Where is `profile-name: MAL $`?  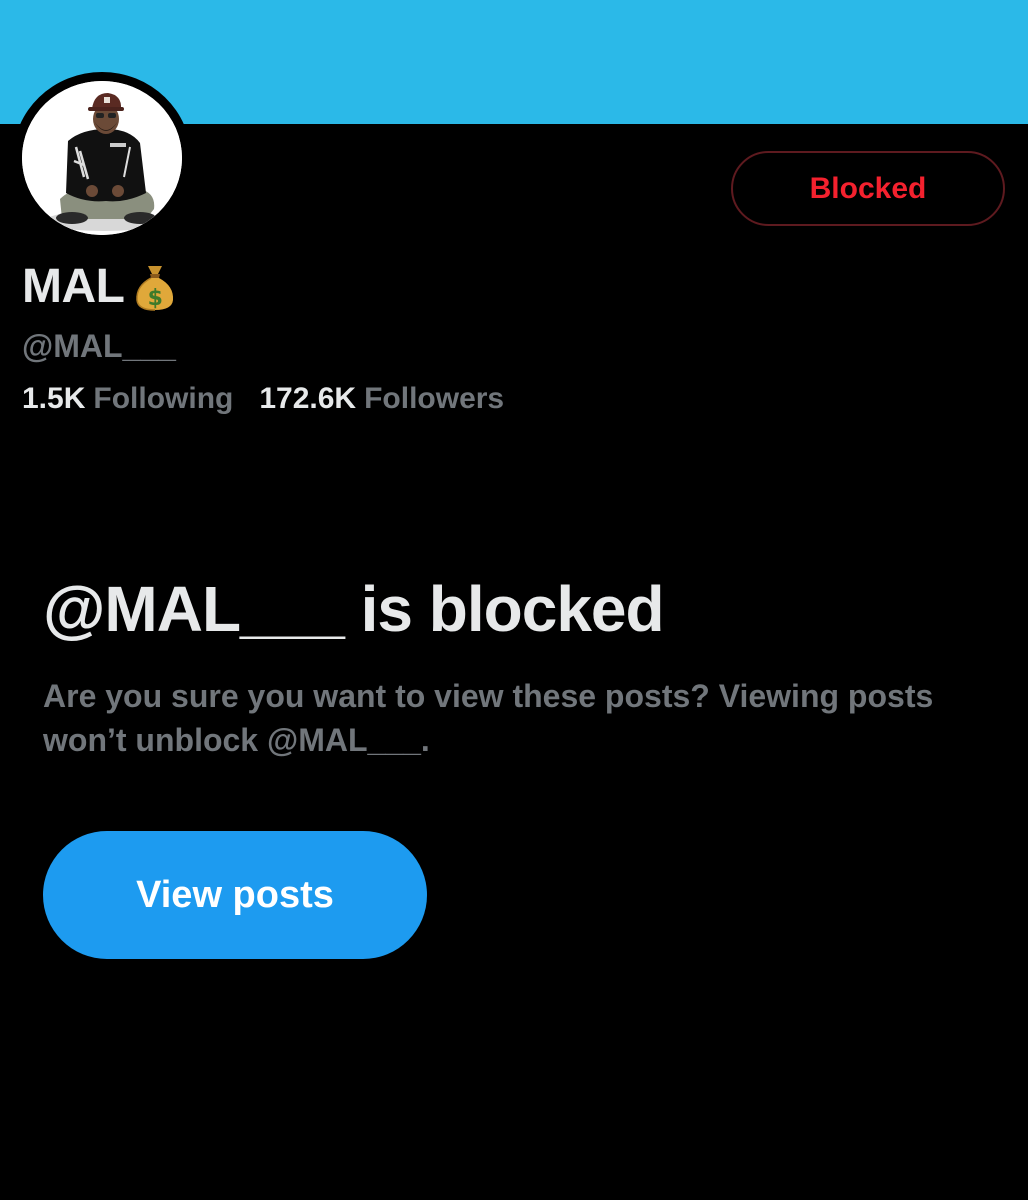
profile-name: MAL $ is located at coordinates (99, 286).